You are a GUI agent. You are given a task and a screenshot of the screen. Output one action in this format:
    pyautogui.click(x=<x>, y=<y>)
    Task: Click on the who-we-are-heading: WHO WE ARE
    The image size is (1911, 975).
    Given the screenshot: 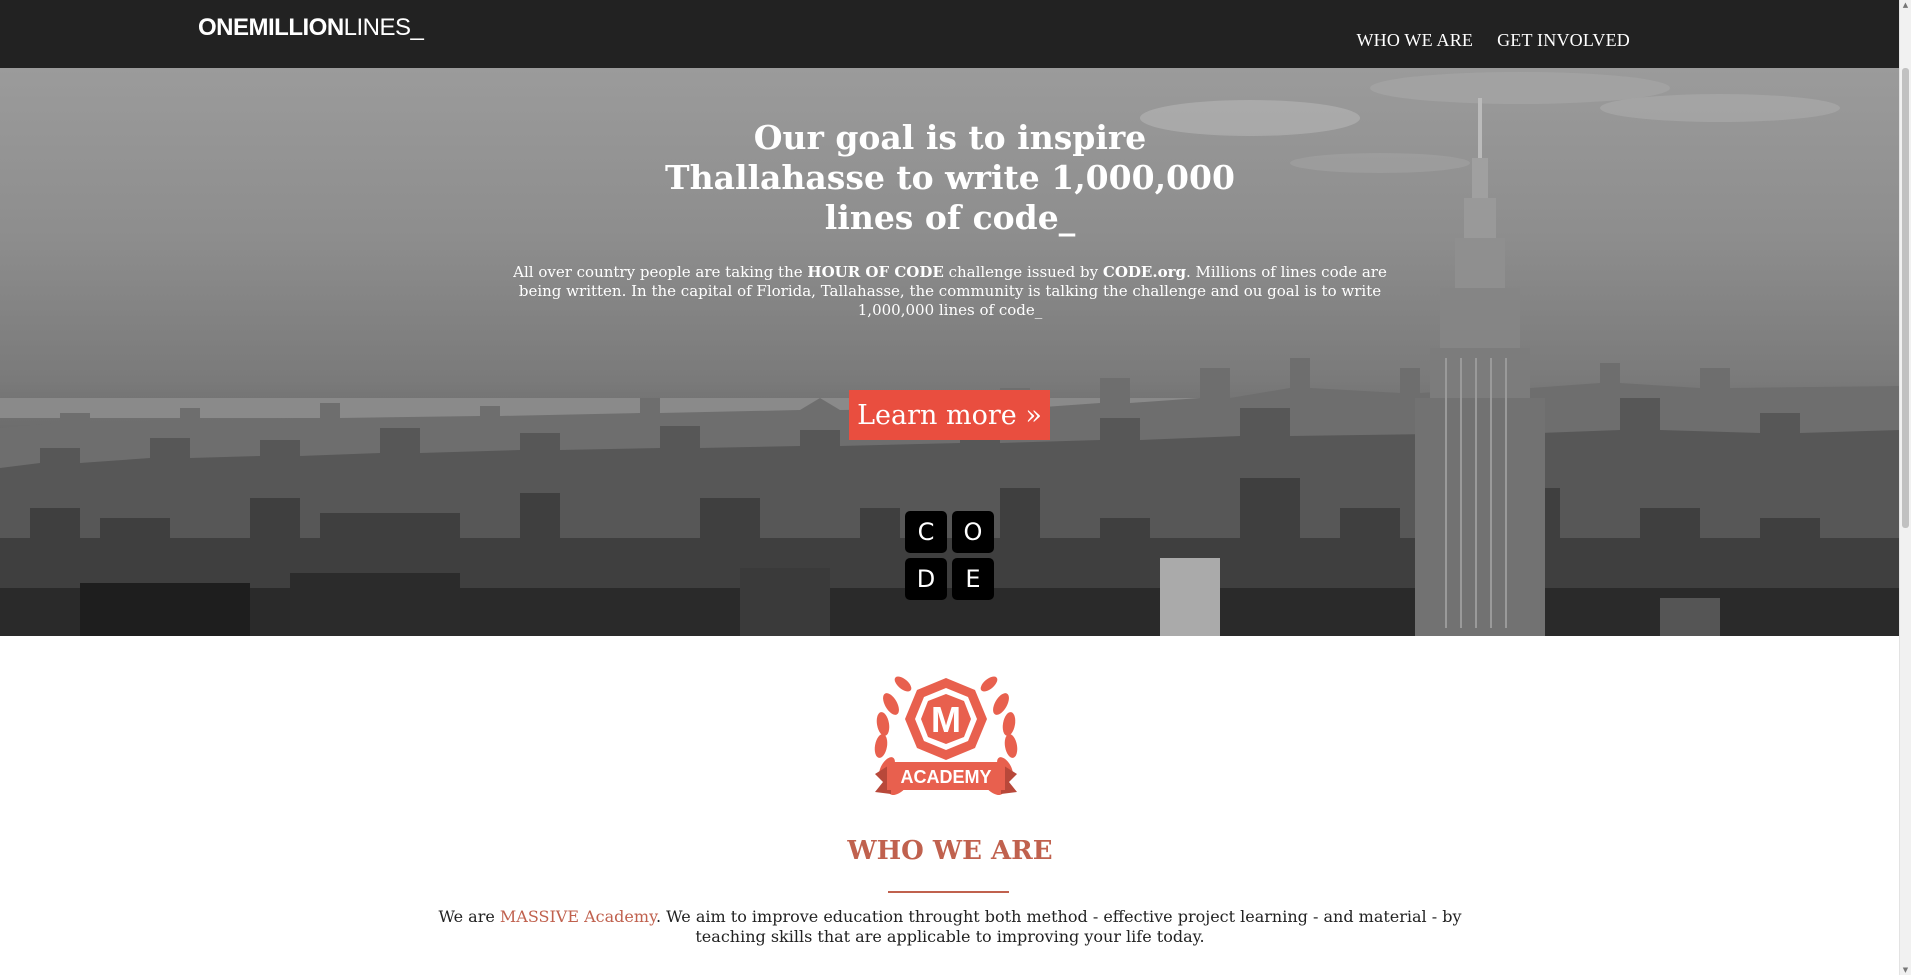 What is the action you would take?
    pyautogui.click(x=950, y=851)
    